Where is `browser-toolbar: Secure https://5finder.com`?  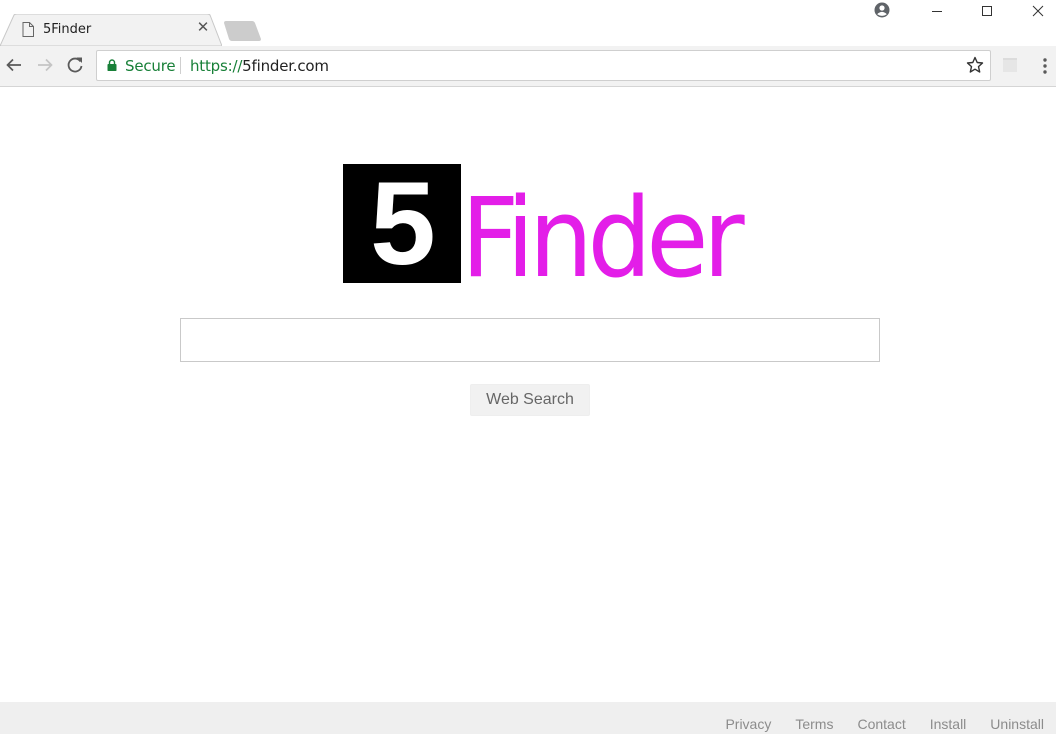
browser-toolbar: Secure https://5finder.com is located at coordinates (528, 66).